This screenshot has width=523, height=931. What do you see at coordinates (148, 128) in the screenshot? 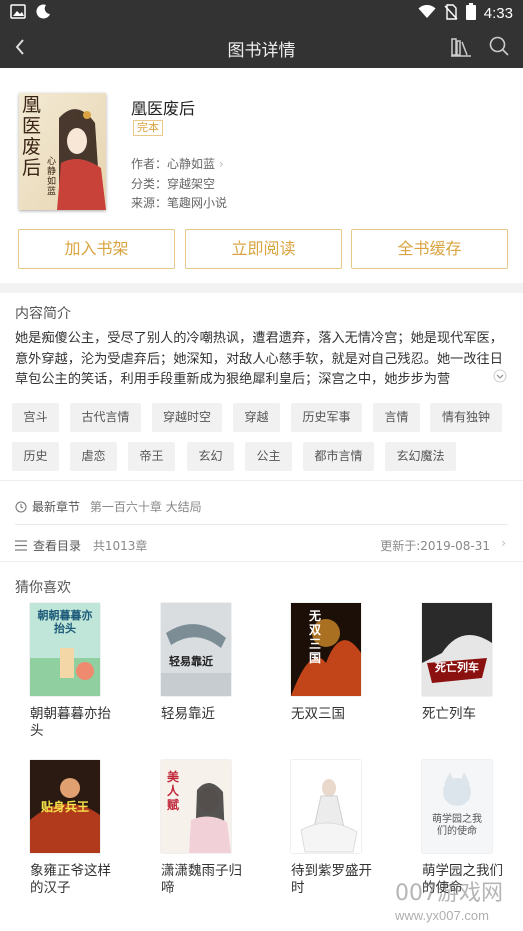
I see `status-badge: 完本` at bounding box center [148, 128].